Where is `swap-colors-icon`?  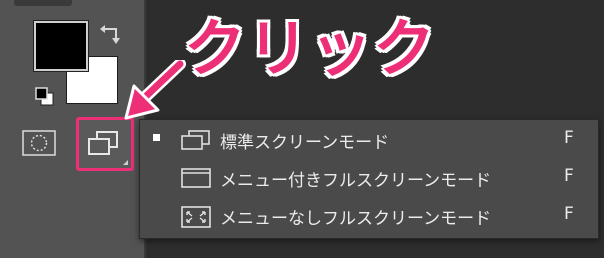
swap-colors-icon is located at coordinates (111, 34).